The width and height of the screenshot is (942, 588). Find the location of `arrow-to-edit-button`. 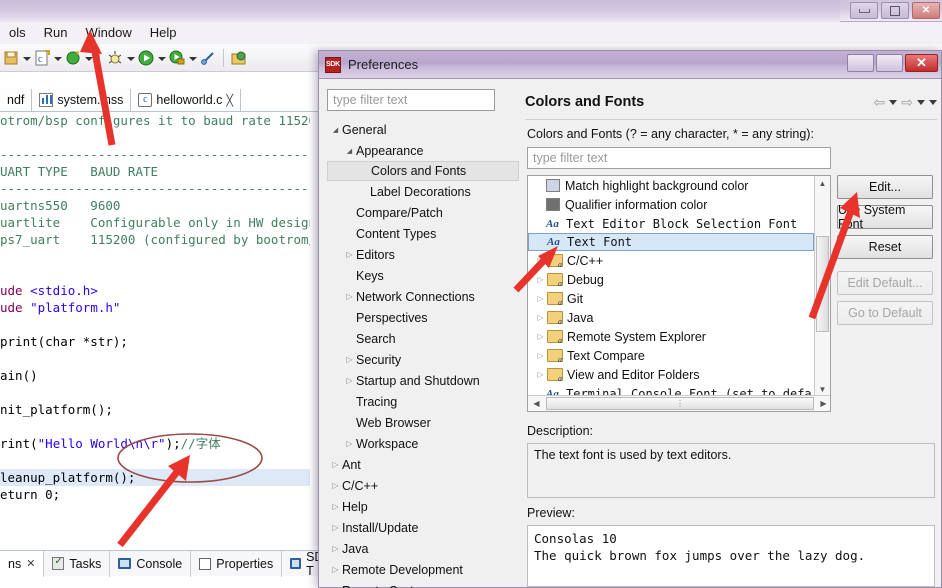

arrow-to-edit-button is located at coordinates (834, 256).